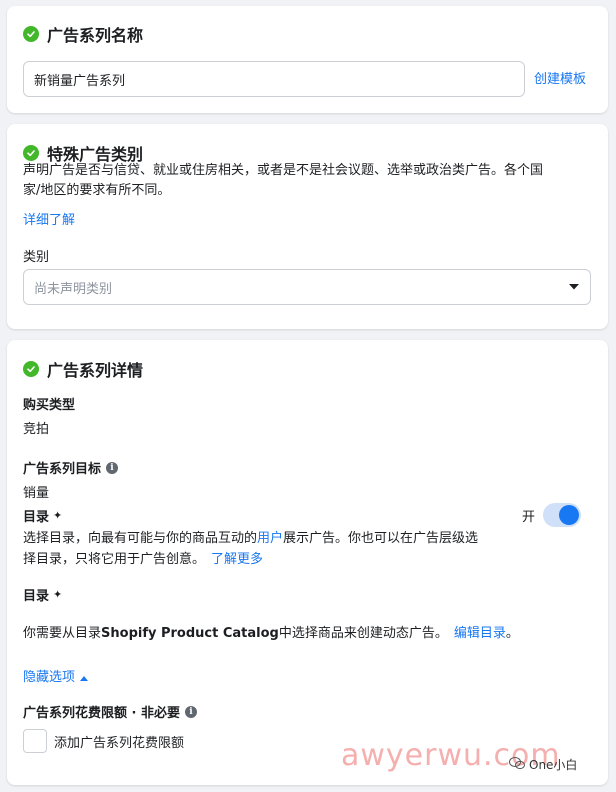 This screenshot has height=792, width=616. I want to click on campaign-name-title: 广告系列名称, so click(83, 34).